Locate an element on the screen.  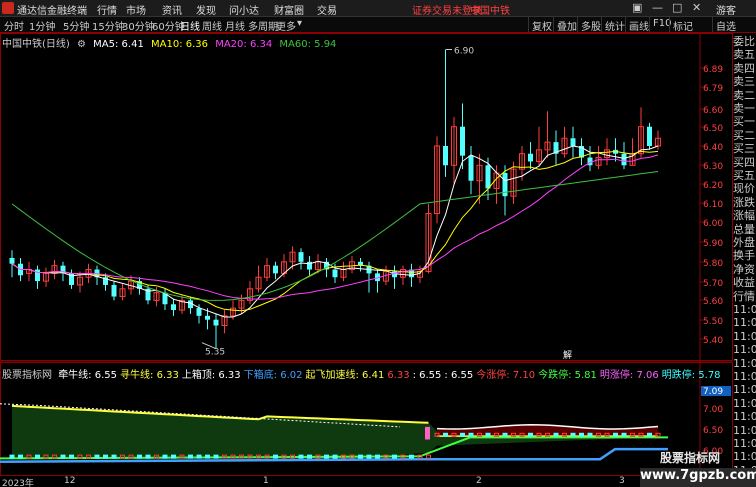
indicator-value-10: 明涨停: 7.06 is located at coordinates (629, 375).